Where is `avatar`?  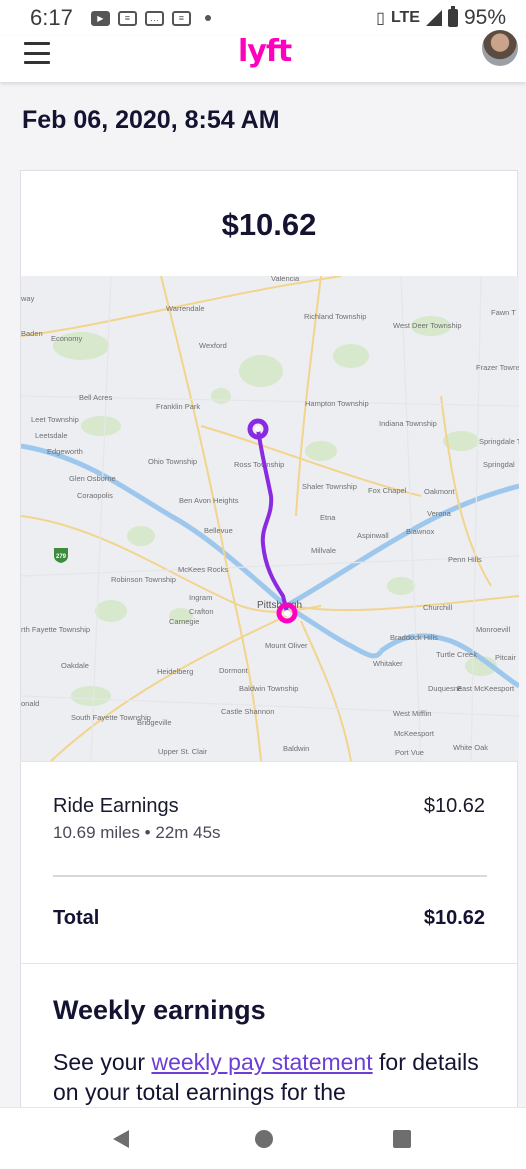
avatar is located at coordinates (500, 48).